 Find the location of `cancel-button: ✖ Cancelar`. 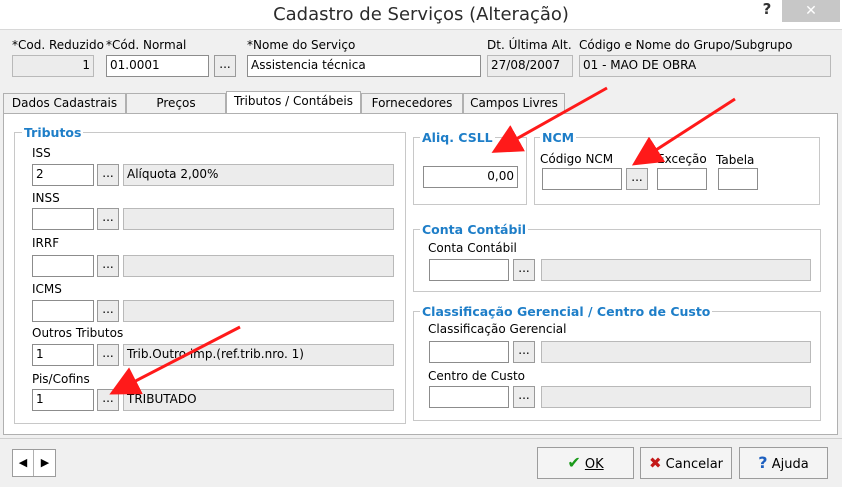

cancel-button: ✖ Cancelar is located at coordinates (686, 463).